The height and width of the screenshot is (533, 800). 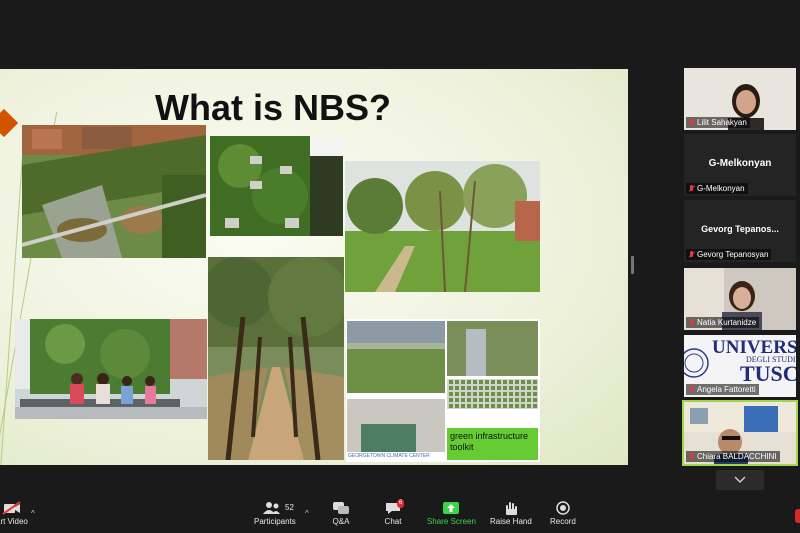 What do you see at coordinates (275, 513) in the screenshot?
I see `participants-button: Participants 52` at bounding box center [275, 513].